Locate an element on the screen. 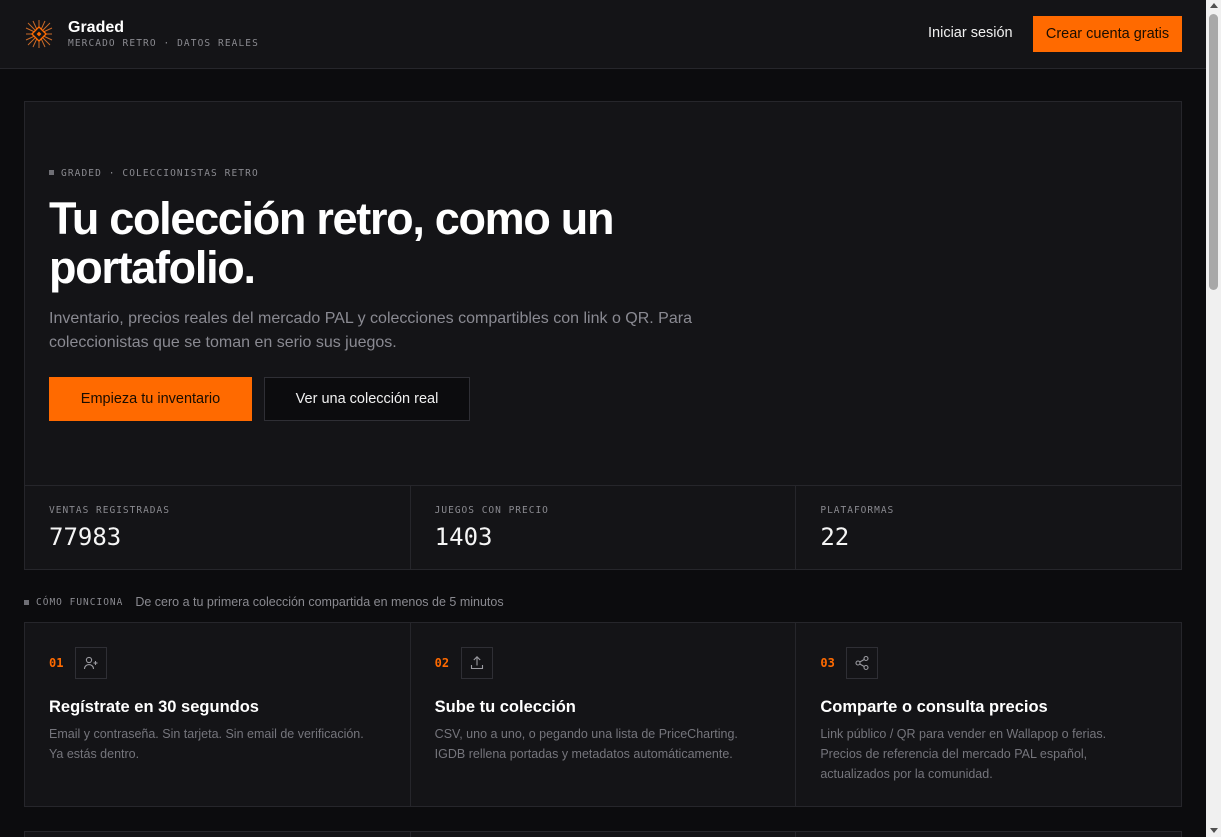 The height and width of the screenshot is (837, 1221). page-scrollbar is located at coordinates (1213, 418).